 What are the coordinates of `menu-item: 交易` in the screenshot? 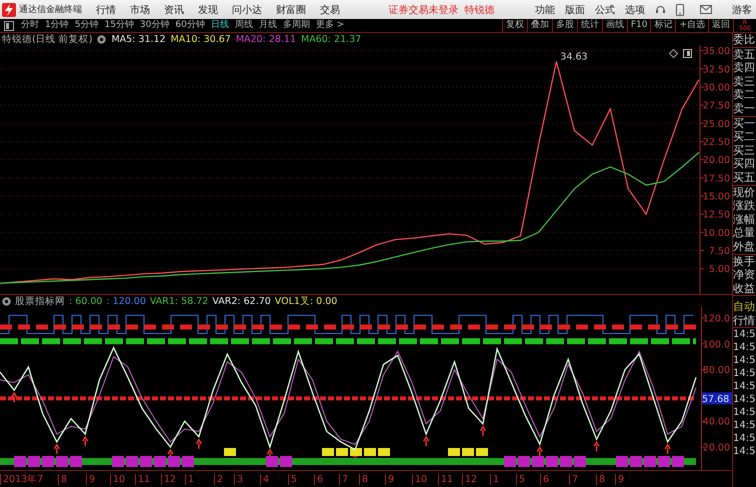 It's located at (330, 9).